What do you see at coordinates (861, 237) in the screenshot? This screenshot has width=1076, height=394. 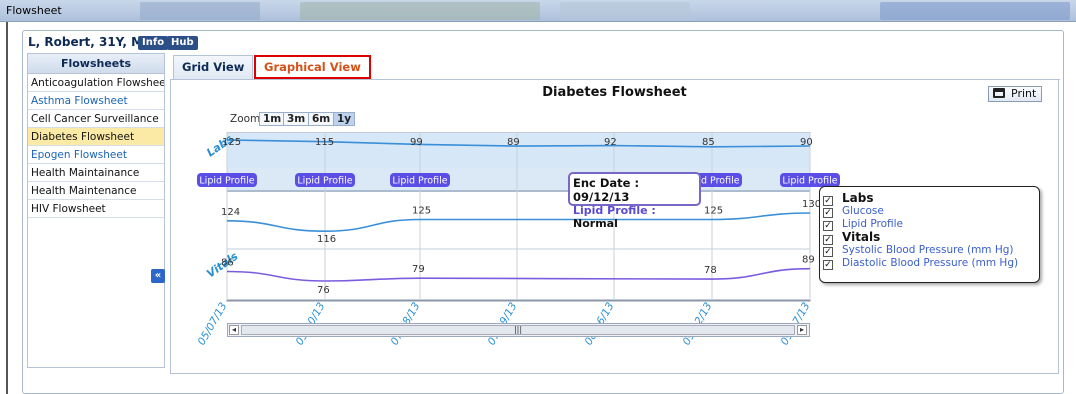 I see `legend-group-label: Vitals` at bounding box center [861, 237].